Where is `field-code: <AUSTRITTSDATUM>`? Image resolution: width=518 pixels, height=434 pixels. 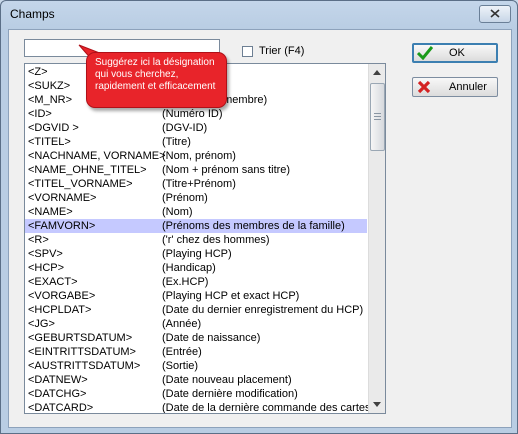 field-code: <AUSTRITTSDATUM> is located at coordinates (84, 366).